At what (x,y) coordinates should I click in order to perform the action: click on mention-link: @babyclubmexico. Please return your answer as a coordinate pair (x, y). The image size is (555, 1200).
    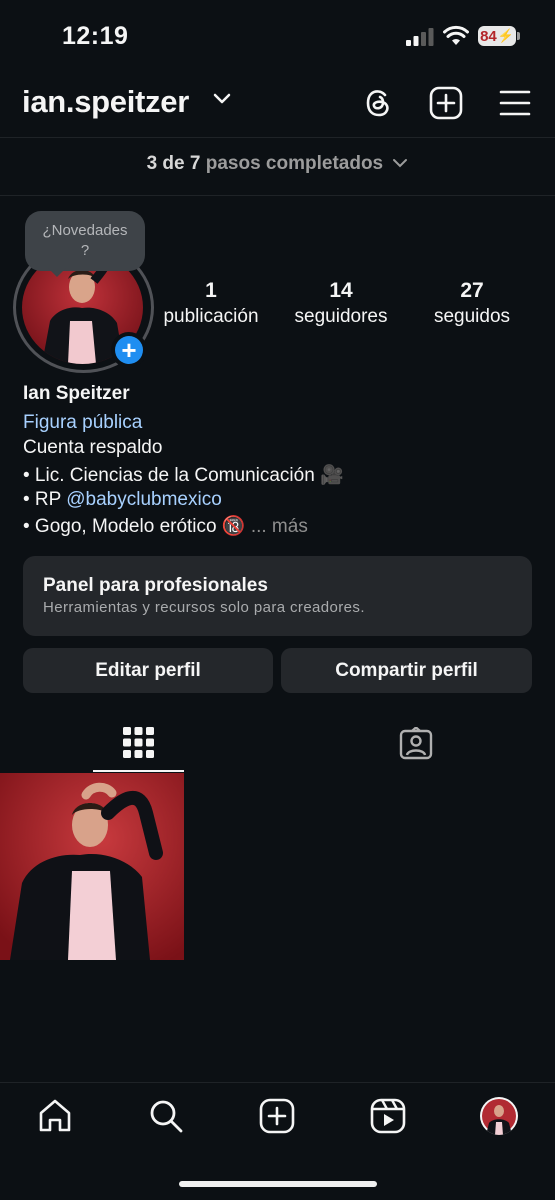
    Looking at the image, I should click on (144, 499).